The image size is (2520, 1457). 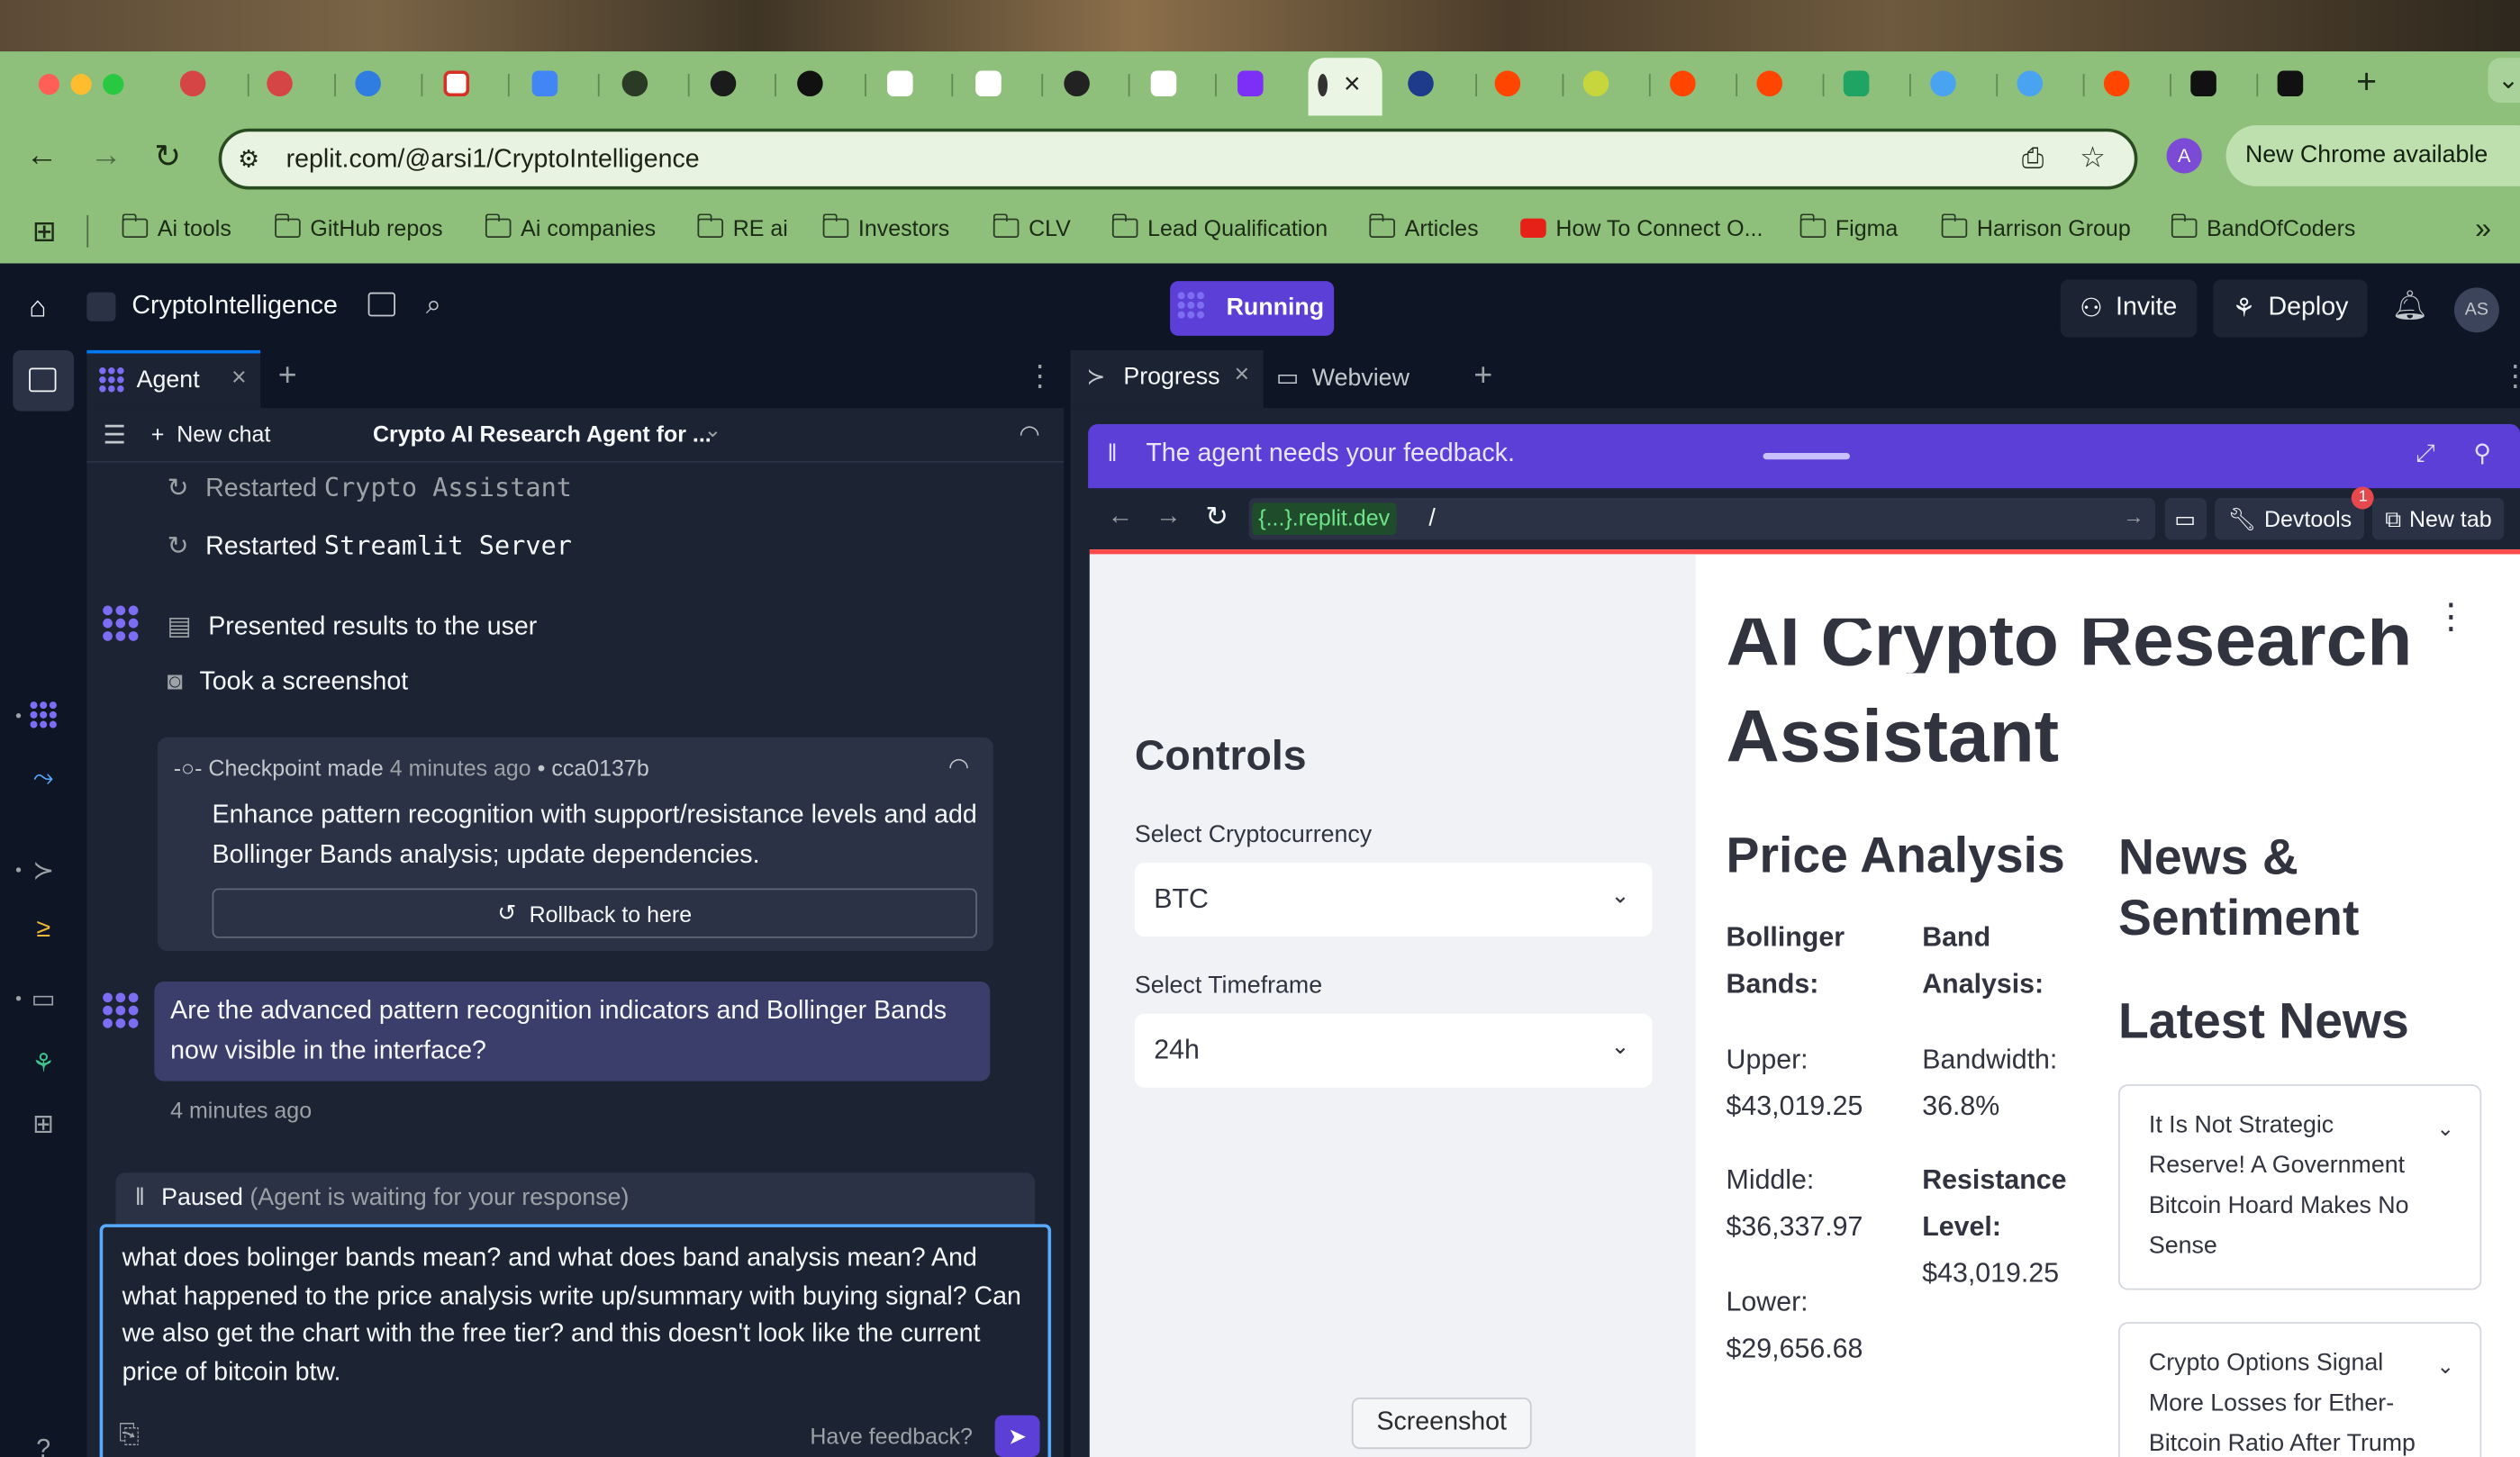 I want to click on panel-divider, so click(x=1067, y=903).